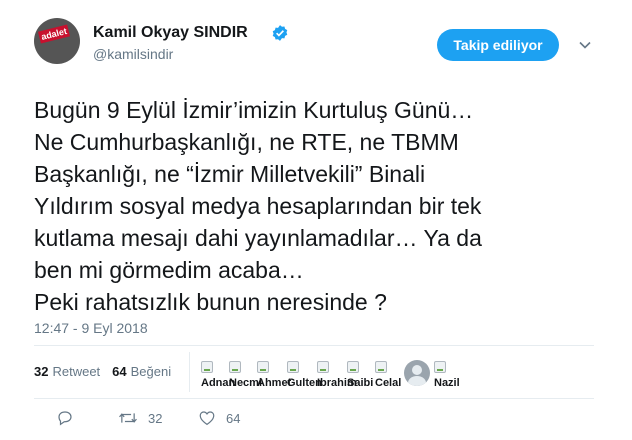 Image resolution: width=632 pixels, height=440 pixels. What do you see at coordinates (447, 375) in the screenshot?
I see `liker-avatar: Nazil` at bounding box center [447, 375].